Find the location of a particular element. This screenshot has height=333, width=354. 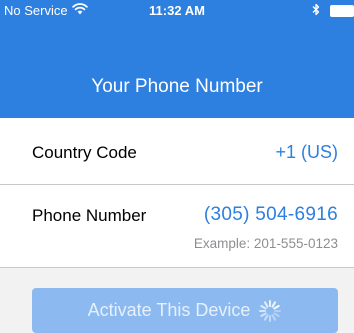

status-right is located at coordinates (333, 11).